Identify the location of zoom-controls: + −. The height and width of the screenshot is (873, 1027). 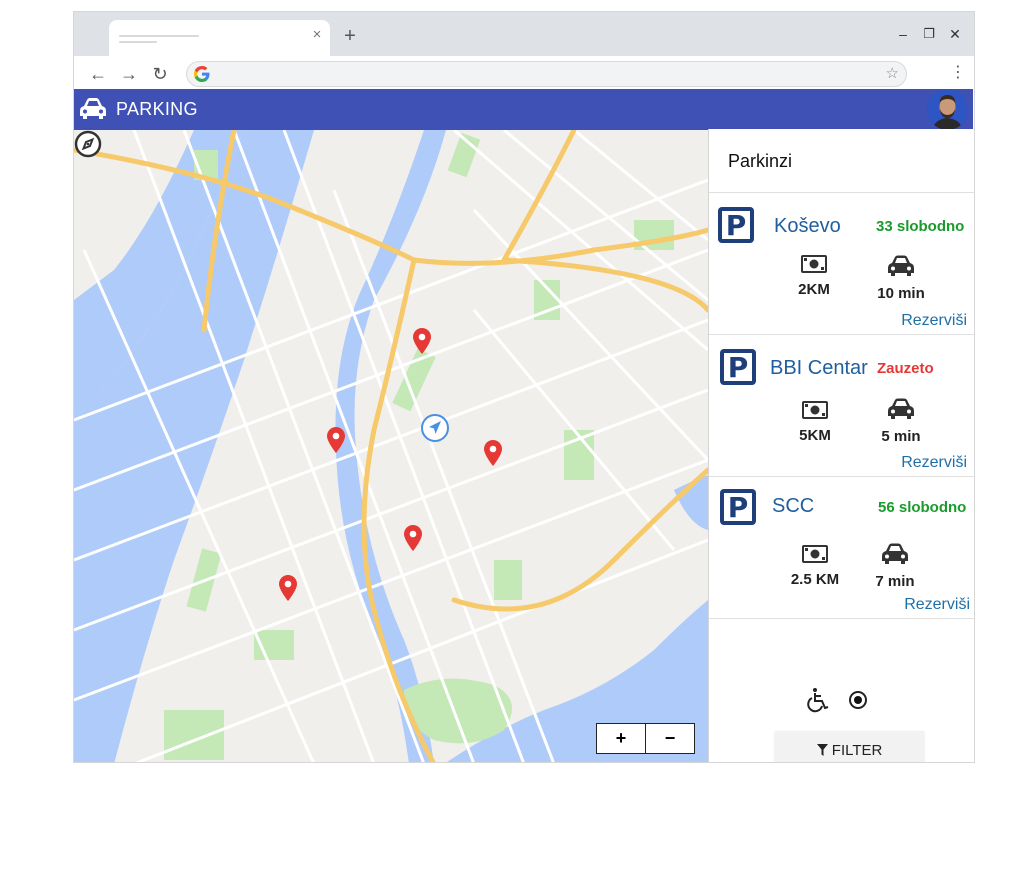
(645, 738).